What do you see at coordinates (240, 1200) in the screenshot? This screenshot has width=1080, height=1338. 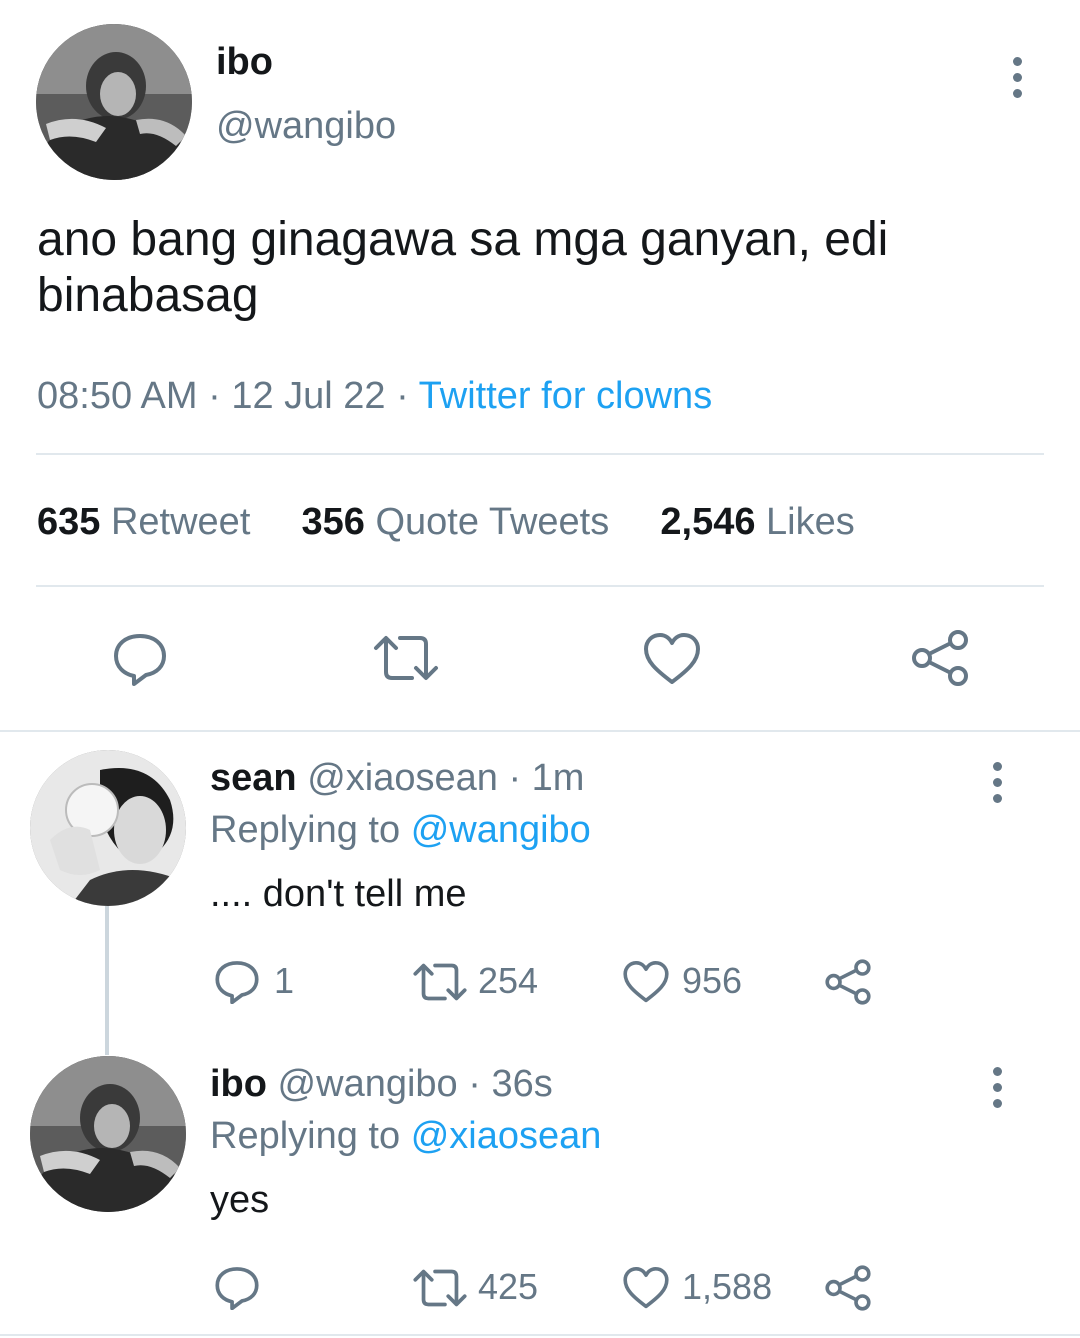 I see `reply-text-2: yes` at bounding box center [240, 1200].